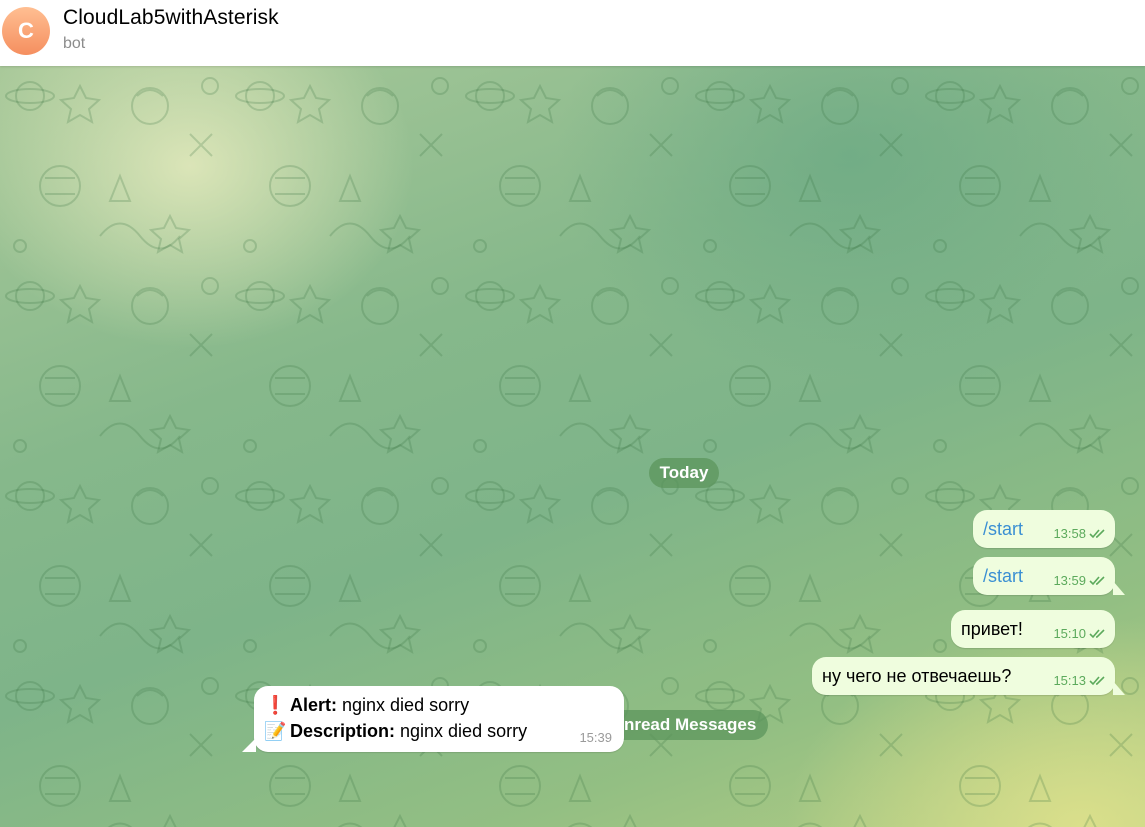 Image resolution: width=1145 pixels, height=827 pixels. Describe the element at coordinates (684, 473) in the screenshot. I see `date-separator: Today` at that location.